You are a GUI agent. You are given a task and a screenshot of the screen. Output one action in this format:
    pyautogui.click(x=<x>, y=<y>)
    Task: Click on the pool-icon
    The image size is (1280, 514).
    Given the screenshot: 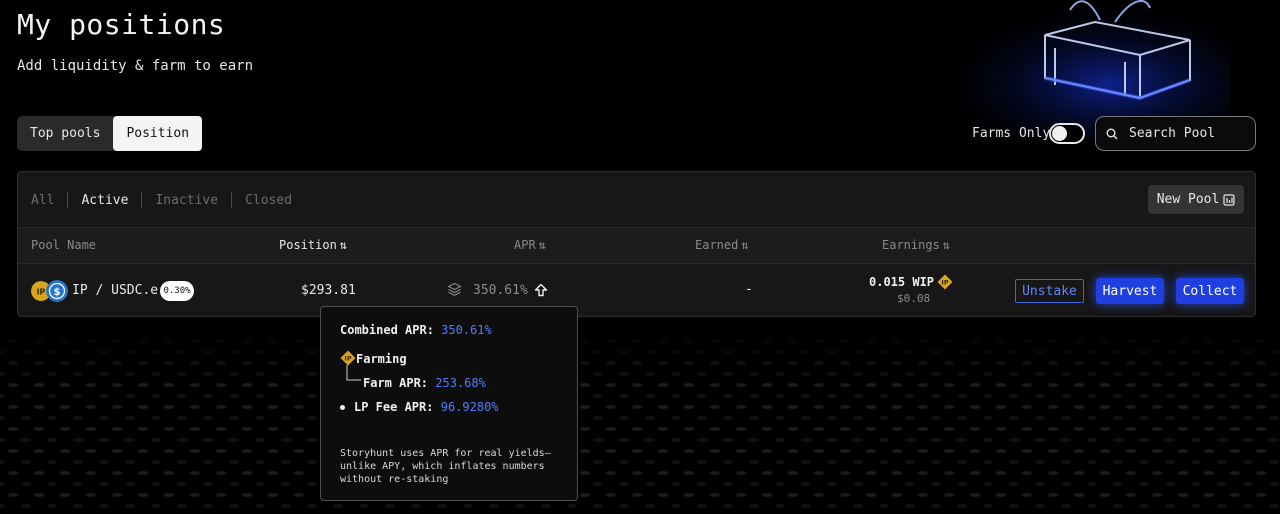 What is the action you would take?
    pyautogui.click(x=1229, y=199)
    